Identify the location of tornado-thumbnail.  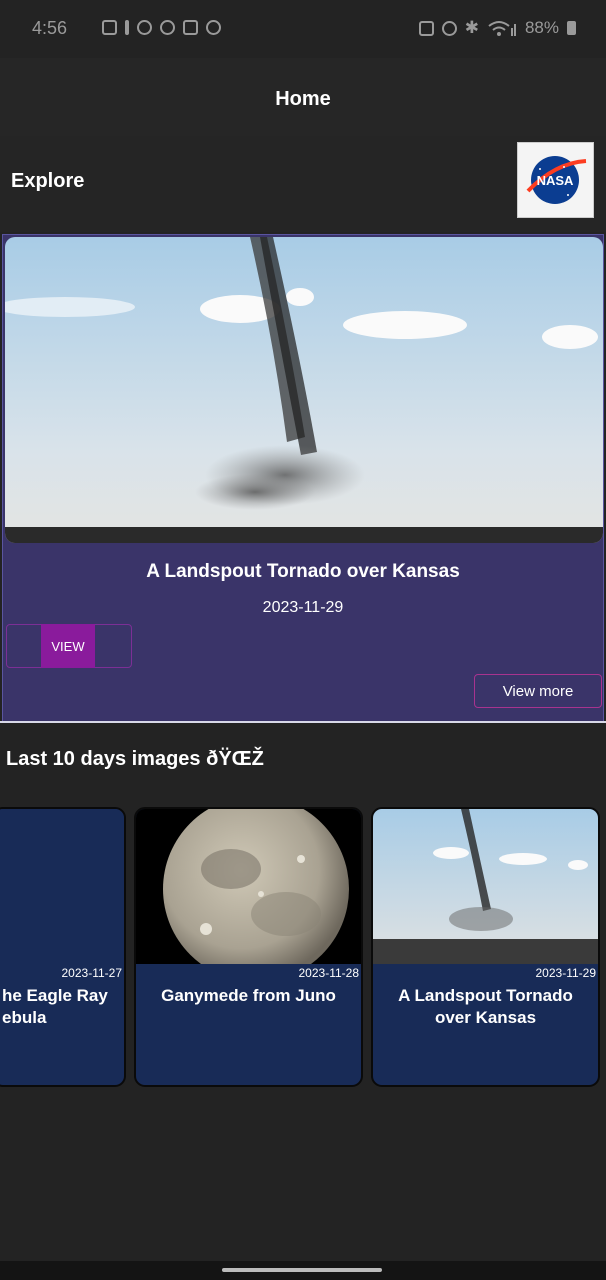
(485, 886).